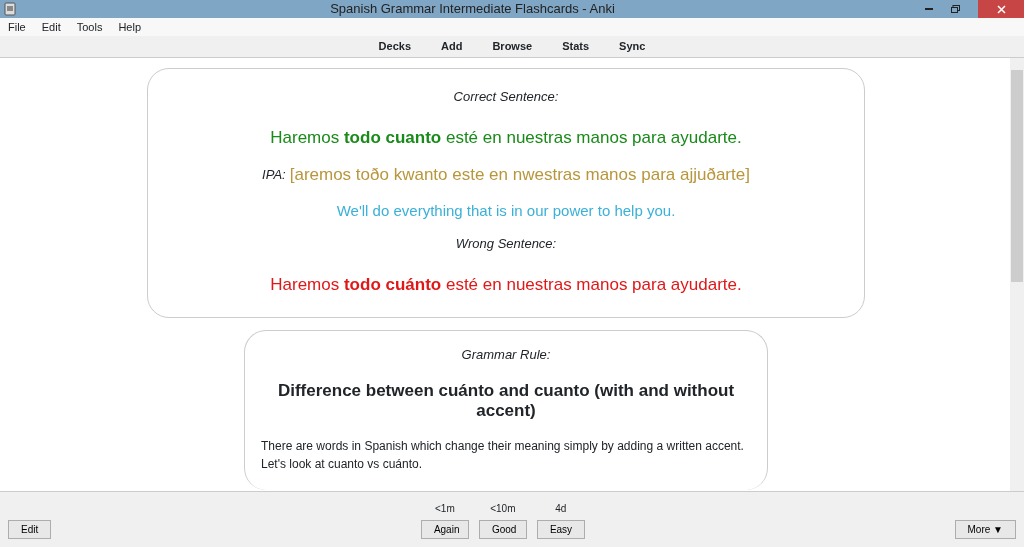  What do you see at coordinates (30, 529) in the screenshot?
I see `edit-button: Edit` at bounding box center [30, 529].